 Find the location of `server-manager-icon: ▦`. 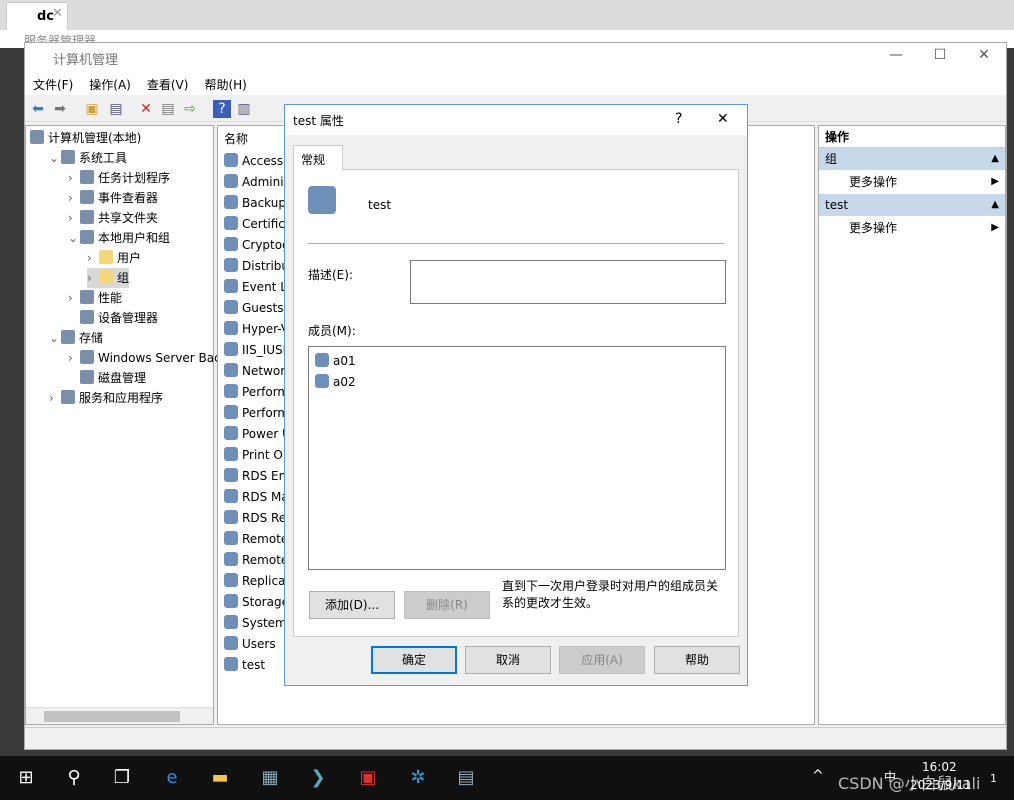

server-manager-icon: ▦ is located at coordinates (270, 778).